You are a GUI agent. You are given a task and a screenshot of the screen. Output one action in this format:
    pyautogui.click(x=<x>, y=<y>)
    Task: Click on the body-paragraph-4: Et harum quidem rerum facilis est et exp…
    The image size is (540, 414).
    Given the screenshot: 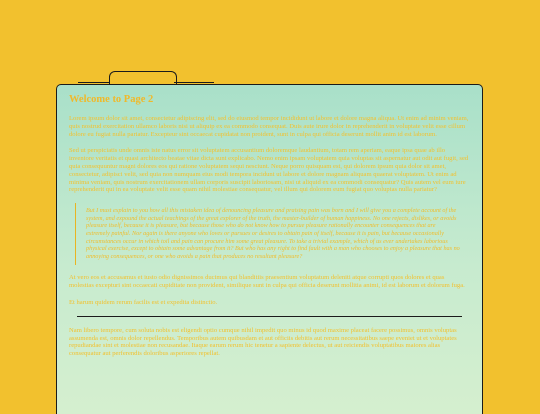 What is the action you would take?
    pyautogui.click(x=143, y=302)
    